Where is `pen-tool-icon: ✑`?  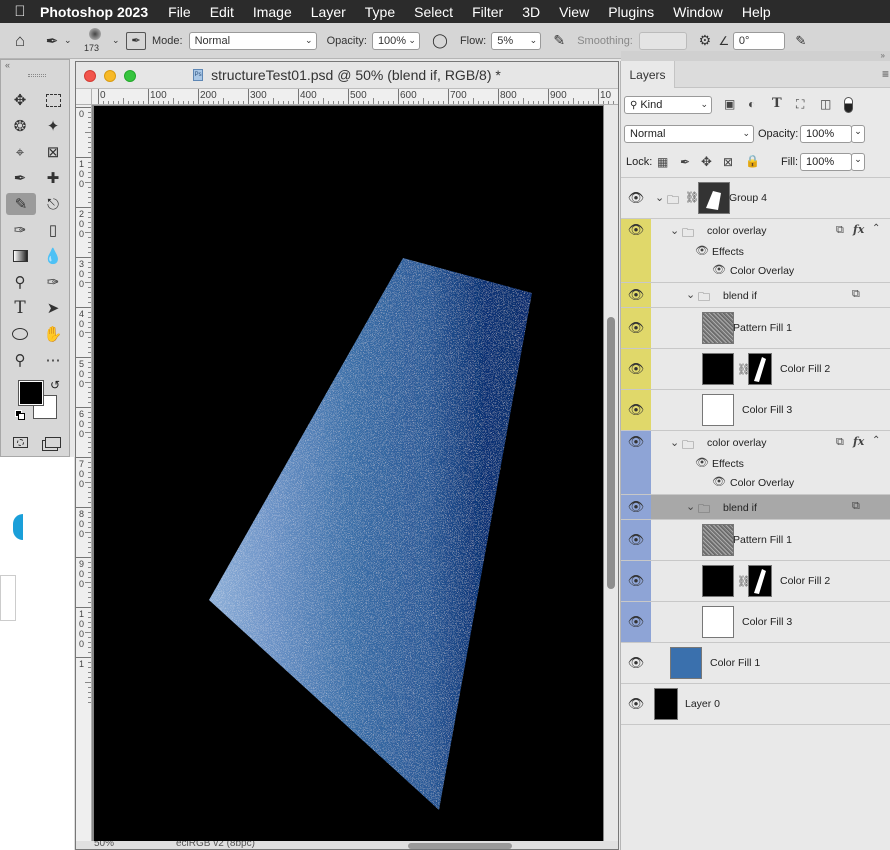 pen-tool-icon: ✑ is located at coordinates (53, 282).